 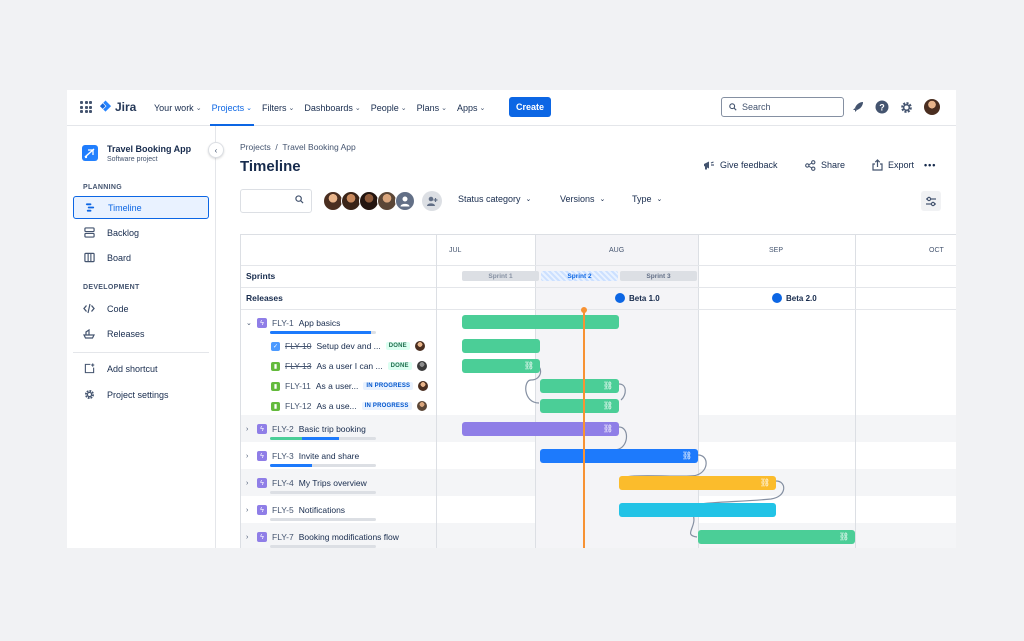 What do you see at coordinates (932, 107) in the screenshot?
I see `profile-avatar` at bounding box center [932, 107].